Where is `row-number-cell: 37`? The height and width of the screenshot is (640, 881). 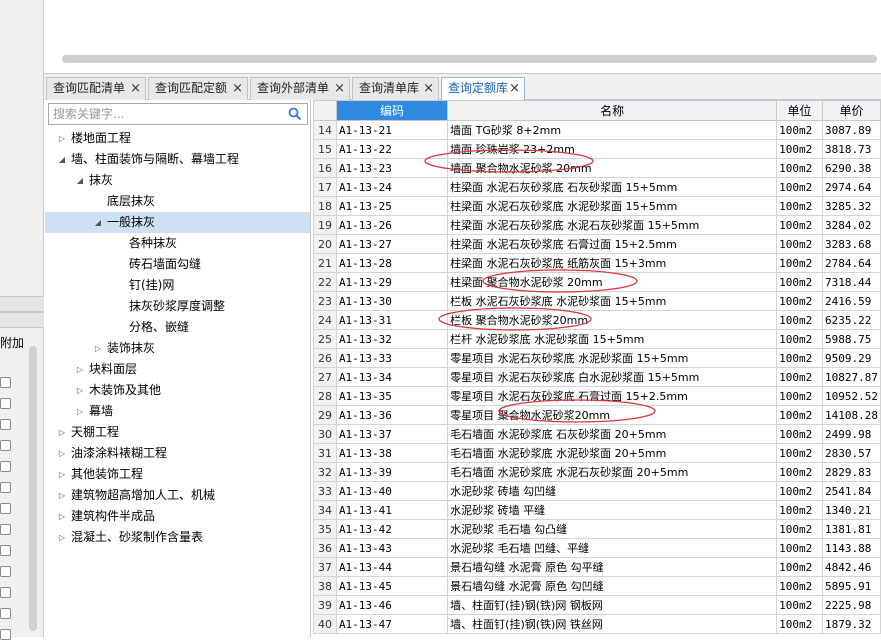 row-number-cell: 37 is located at coordinates (325, 567).